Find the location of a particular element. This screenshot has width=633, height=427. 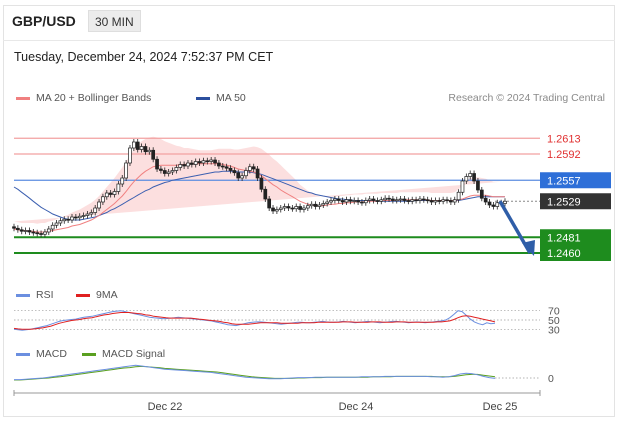

support-label-5: 1.2460 is located at coordinates (564, 254).